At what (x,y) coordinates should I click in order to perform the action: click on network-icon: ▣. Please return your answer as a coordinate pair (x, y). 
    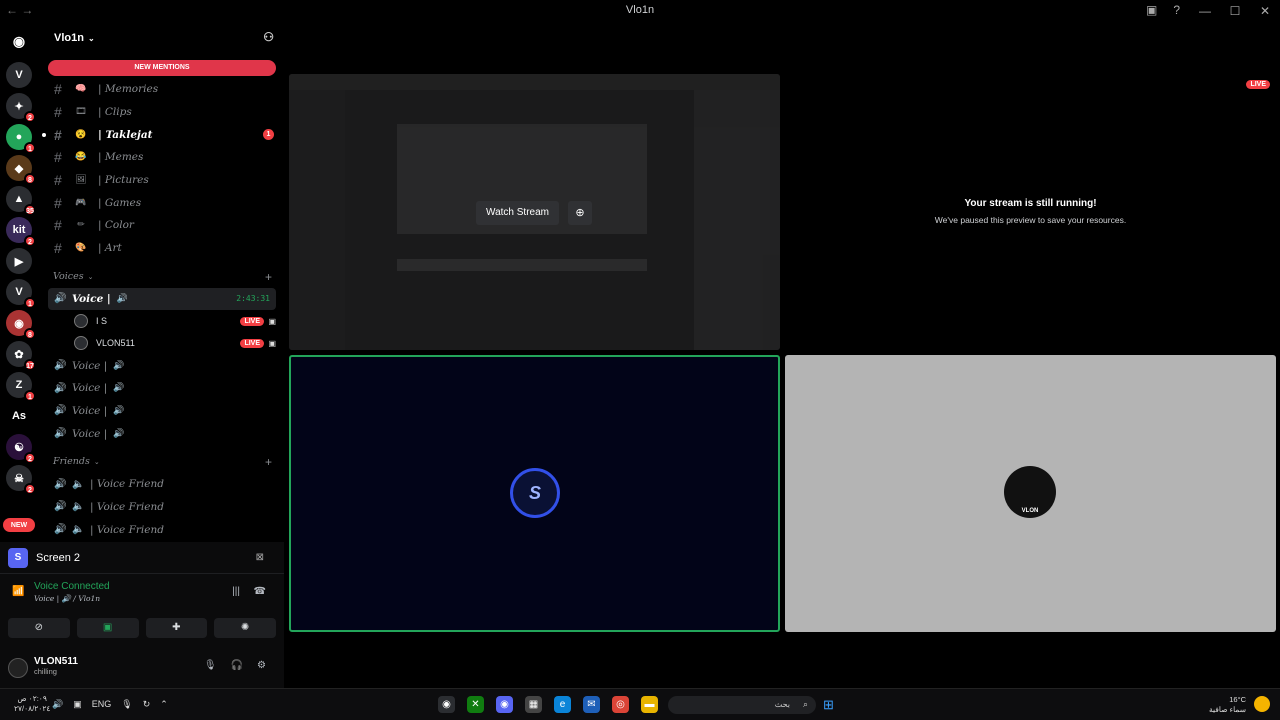
    Looking at the image, I should click on (77, 704).